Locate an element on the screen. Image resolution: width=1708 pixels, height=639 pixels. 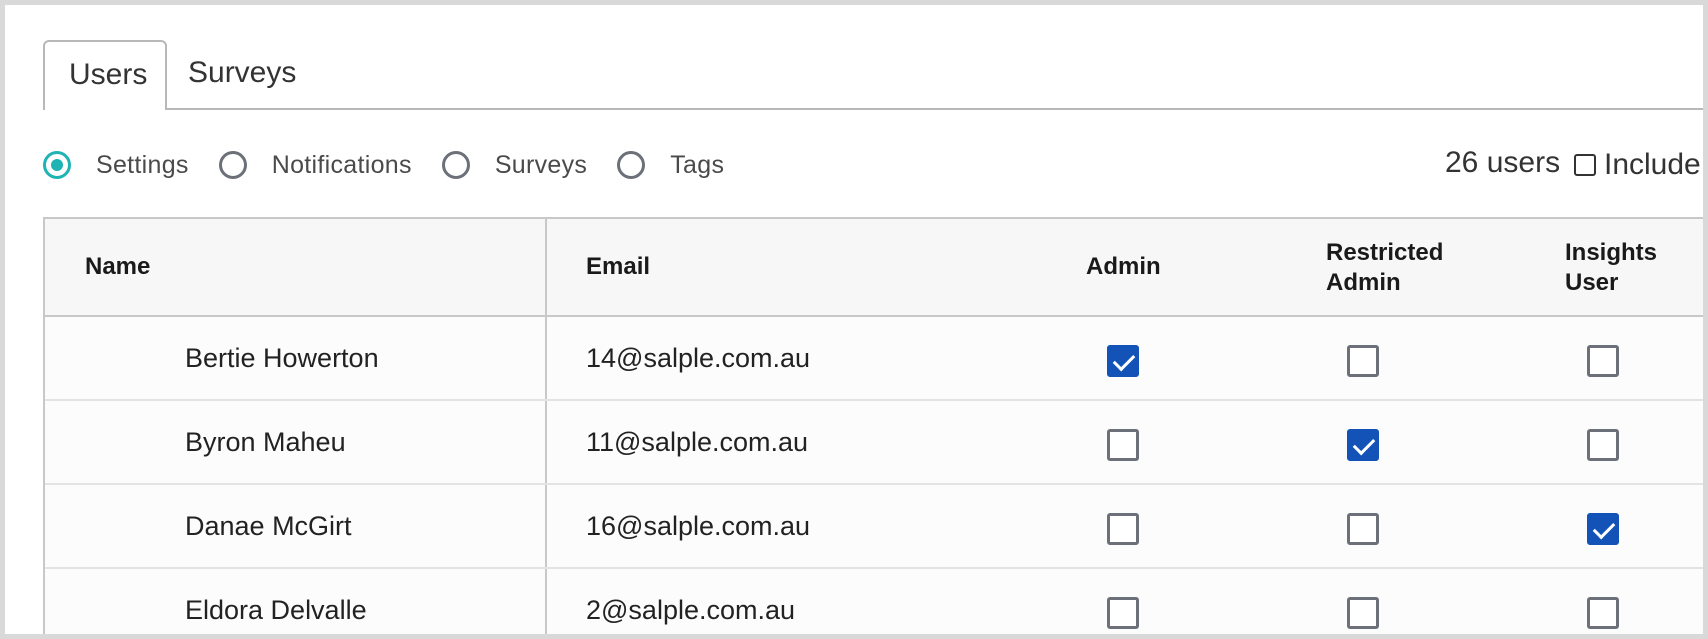
user-name: Danae McGirt is located at coordinates (268, 526).